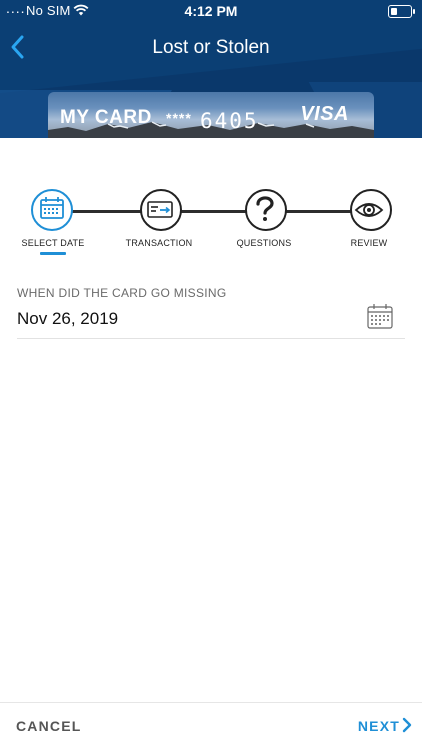 Image resolution: width=422 pixels, height=750 pixels. I want to click on step-label: TRANSACTION, so click(159, 243).